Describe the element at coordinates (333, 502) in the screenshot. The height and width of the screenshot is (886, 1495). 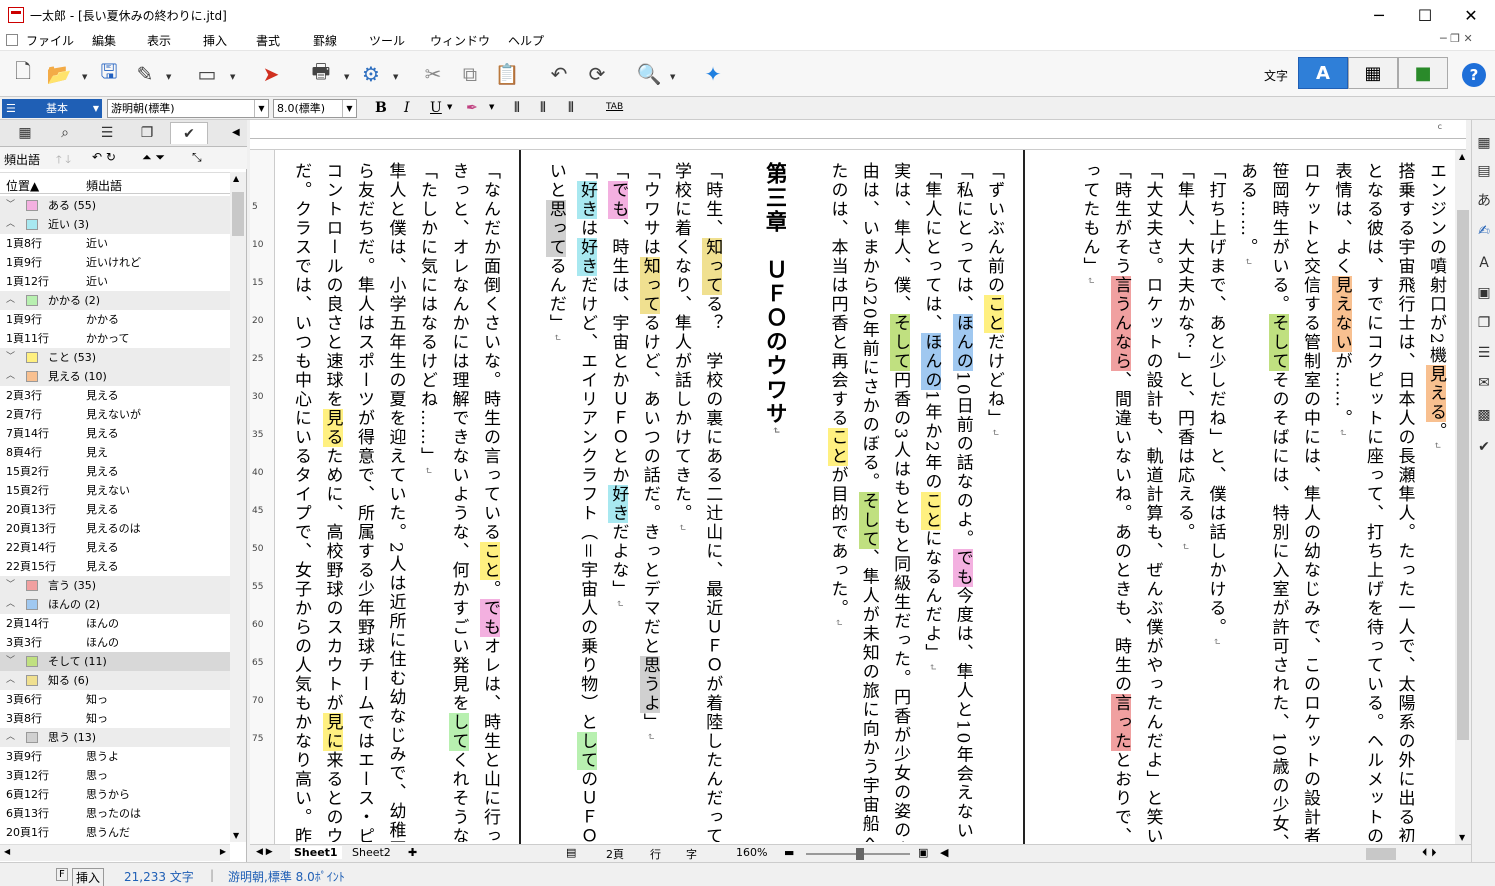
I see `text-column: コントロールの良さと速球を見るために、高校野球のスカウトが見に来るとのウワサもあ` at that location.